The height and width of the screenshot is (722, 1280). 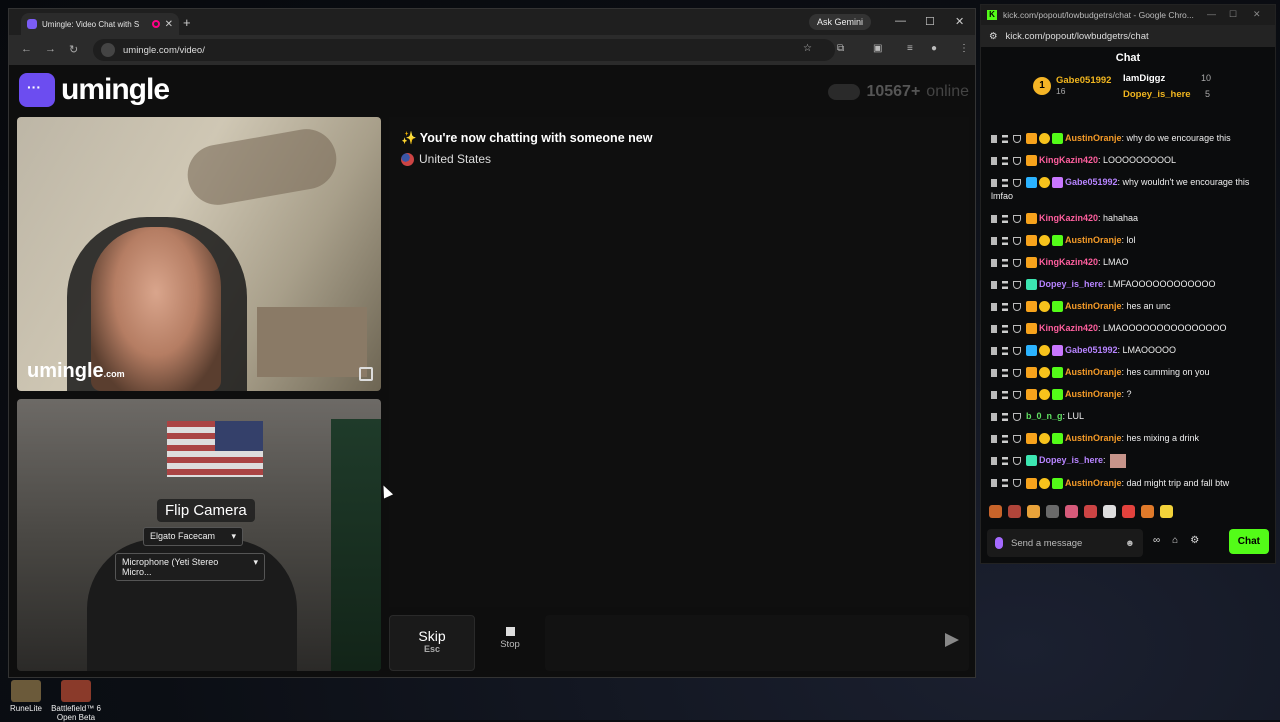 I want to click on bookmark-star-icon: ☆, so click(x=807, y=48).